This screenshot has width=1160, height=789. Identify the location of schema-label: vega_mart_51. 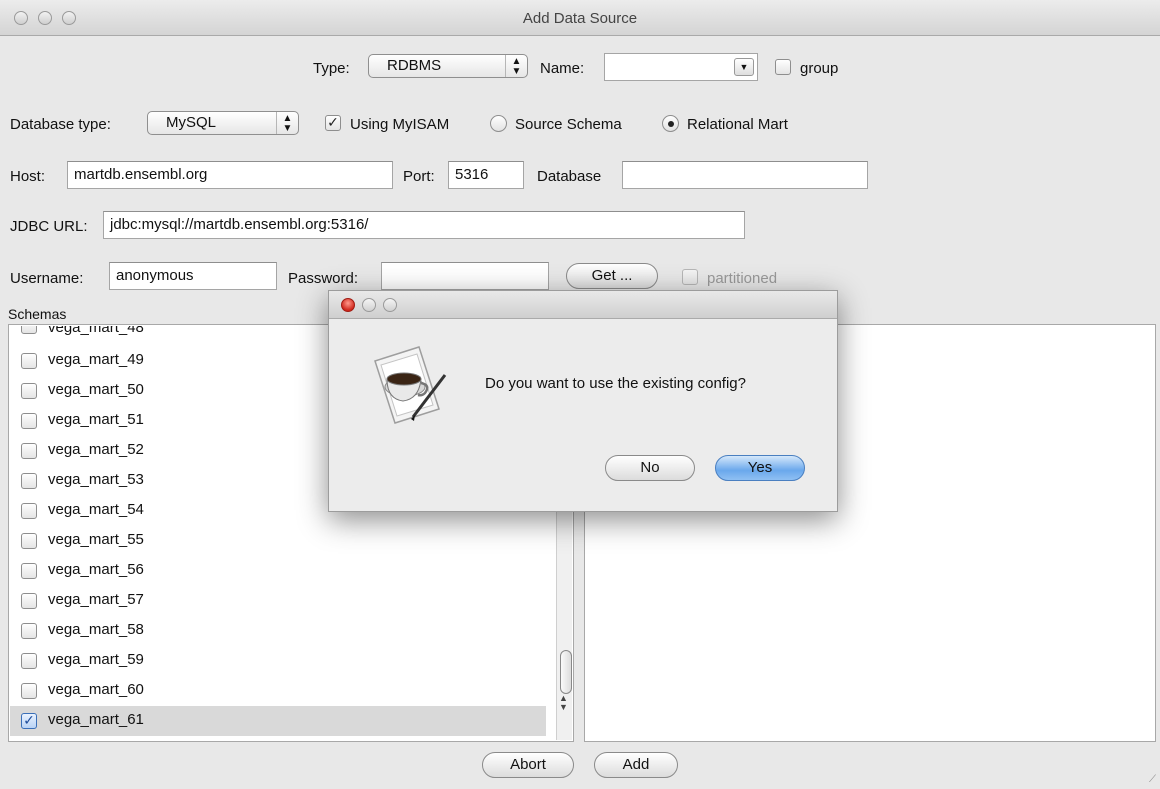
(96, 419).